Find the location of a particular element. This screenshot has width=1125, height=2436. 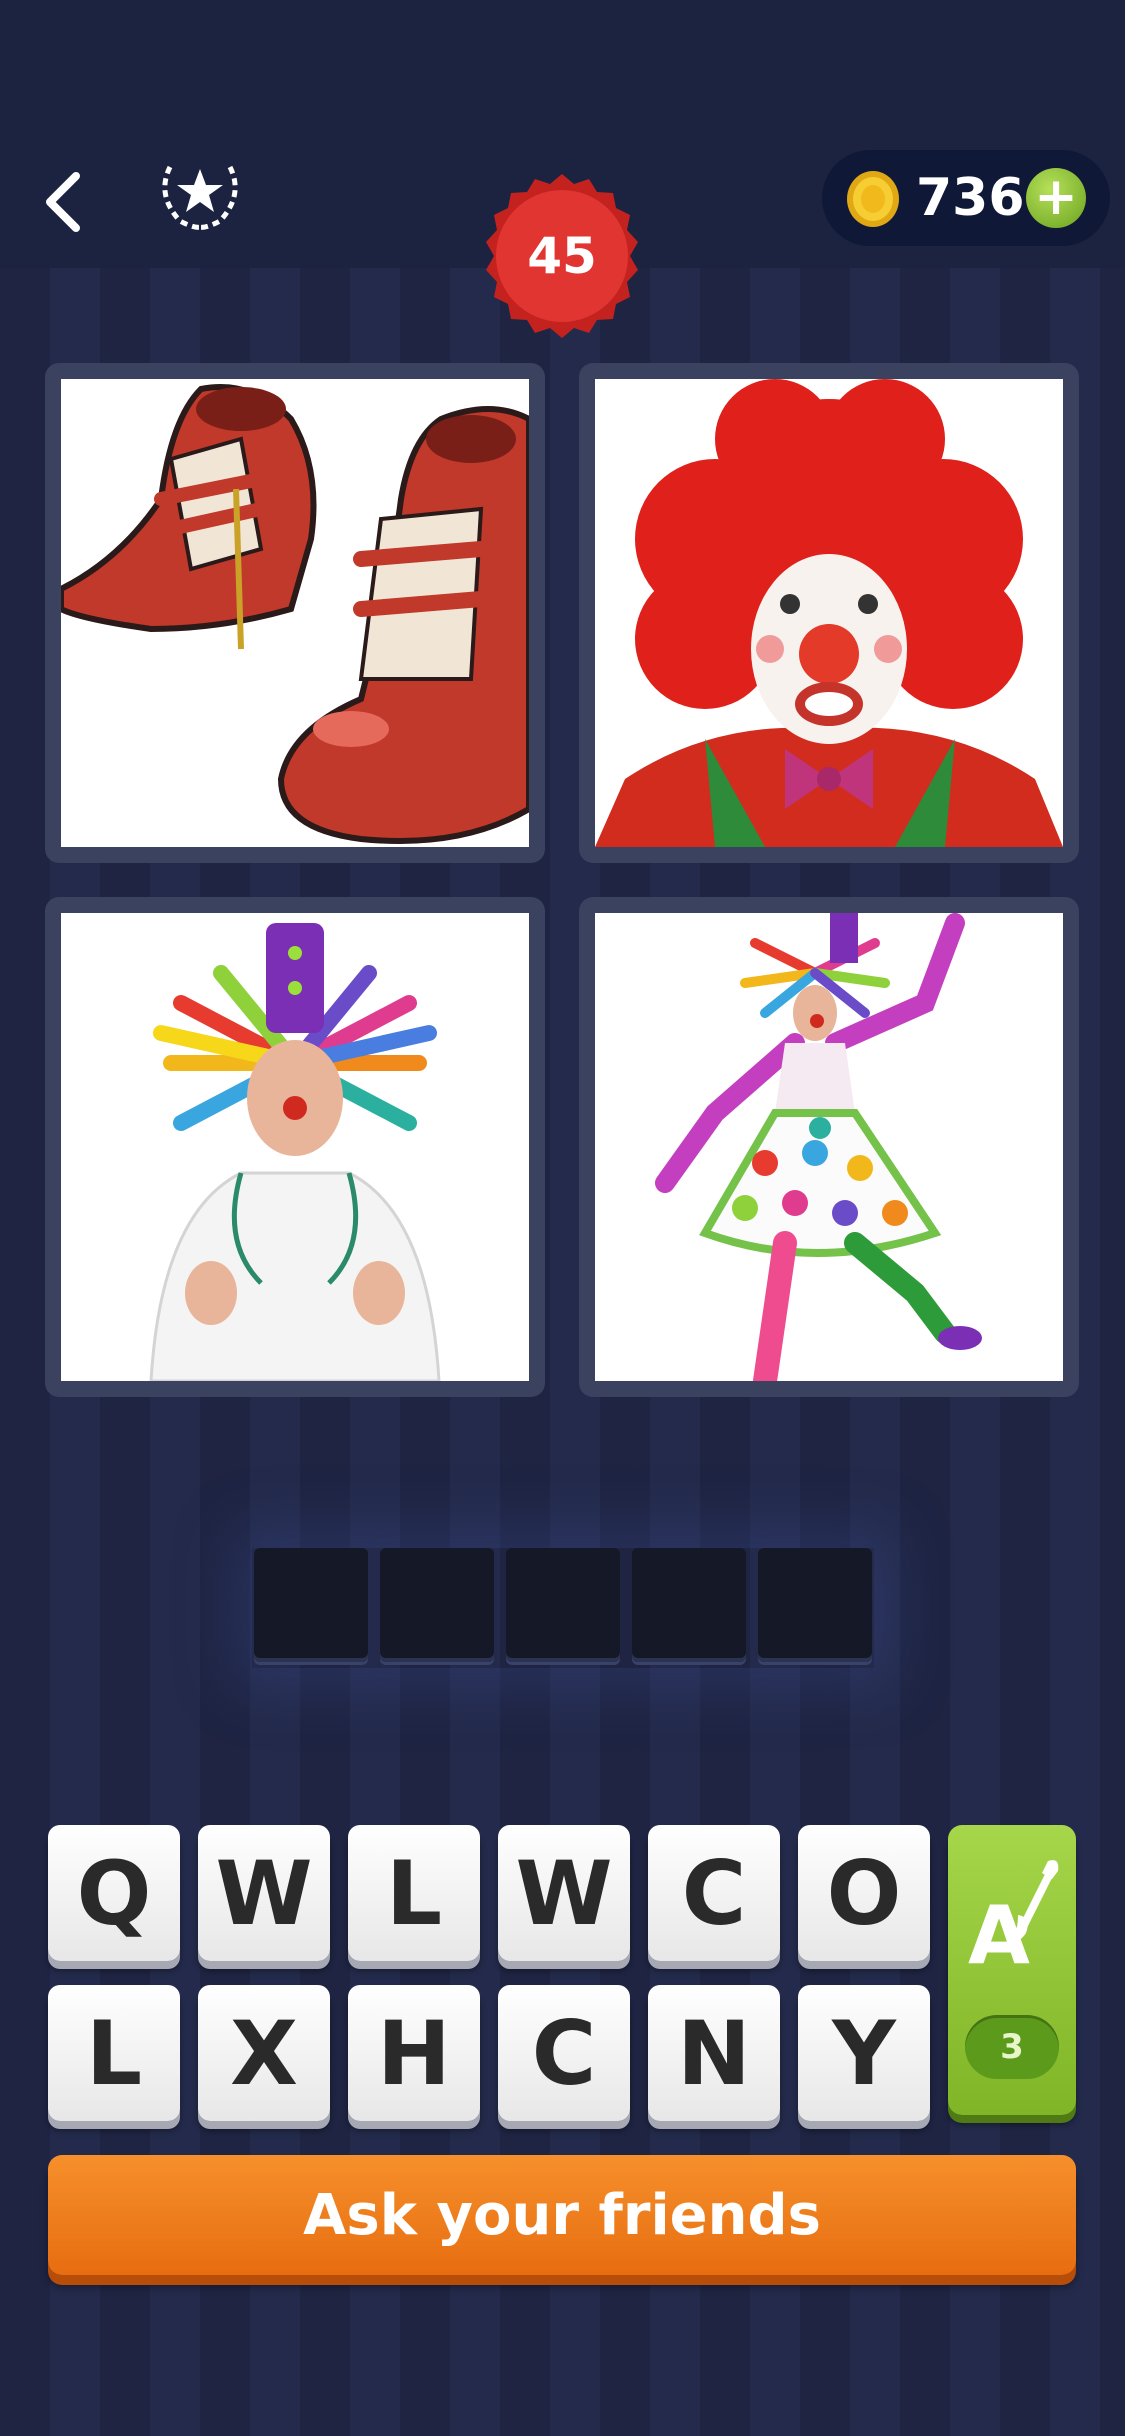

clown-dress-jumping-photo is located at coordinates (829, 1147).